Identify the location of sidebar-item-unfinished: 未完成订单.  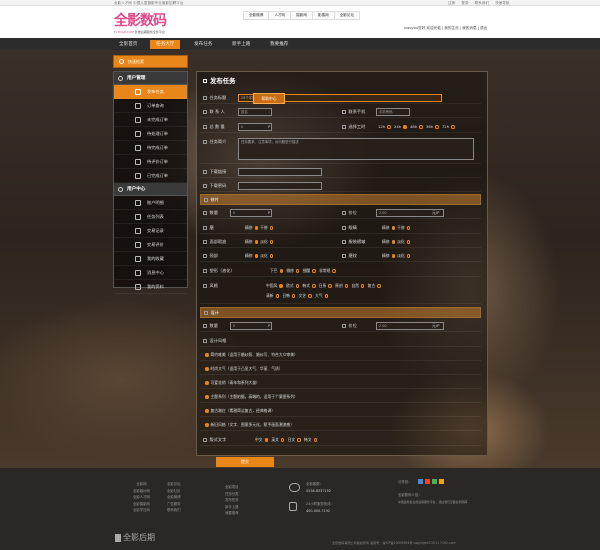
(150, 120).